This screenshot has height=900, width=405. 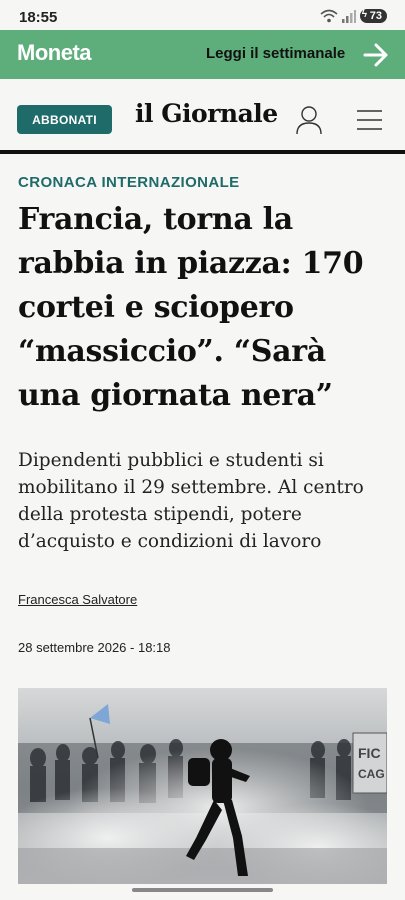 What do you see at coordinates (64, 119) in the screenshot?
I see `subscribe-button: ABBONATI` at bounding box center [64, 119].